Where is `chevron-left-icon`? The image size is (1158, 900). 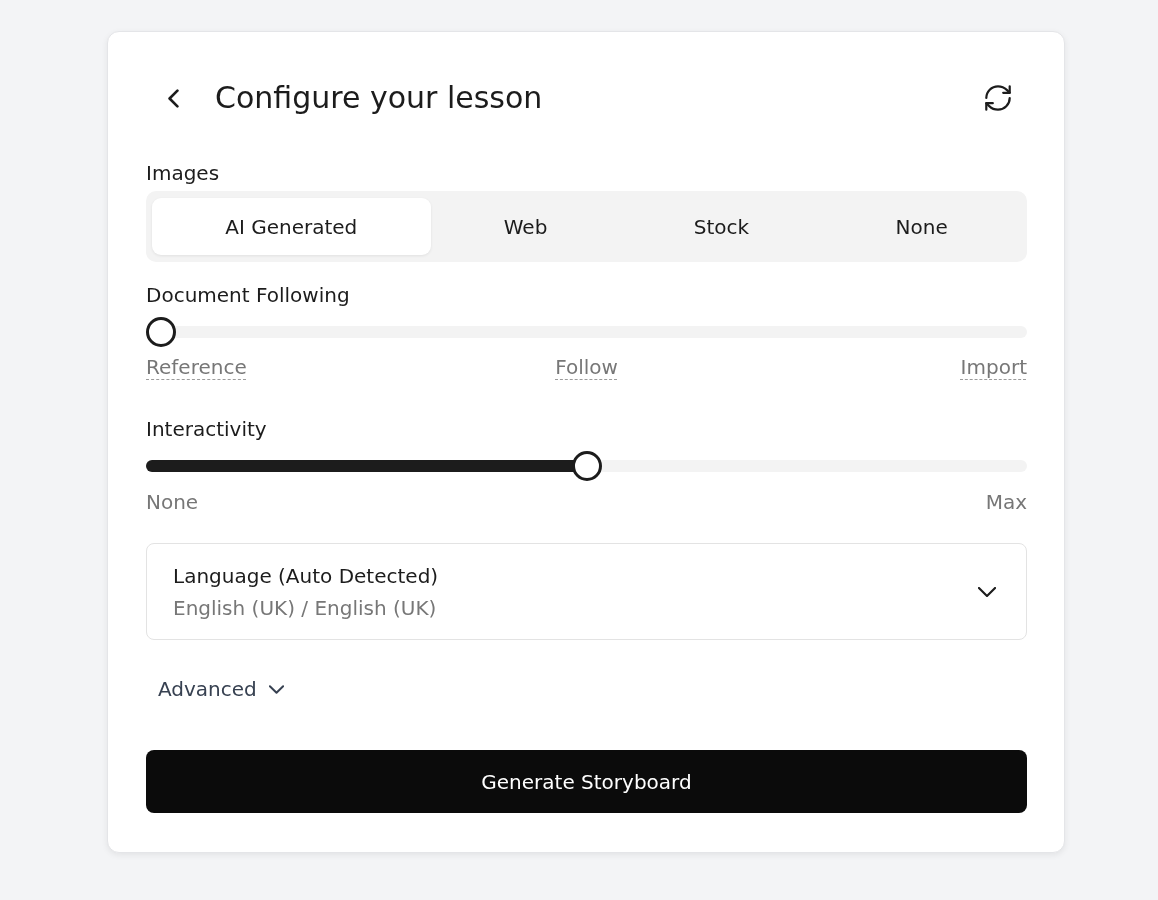 chevron-left-icon is located at coordinates (173, 98).